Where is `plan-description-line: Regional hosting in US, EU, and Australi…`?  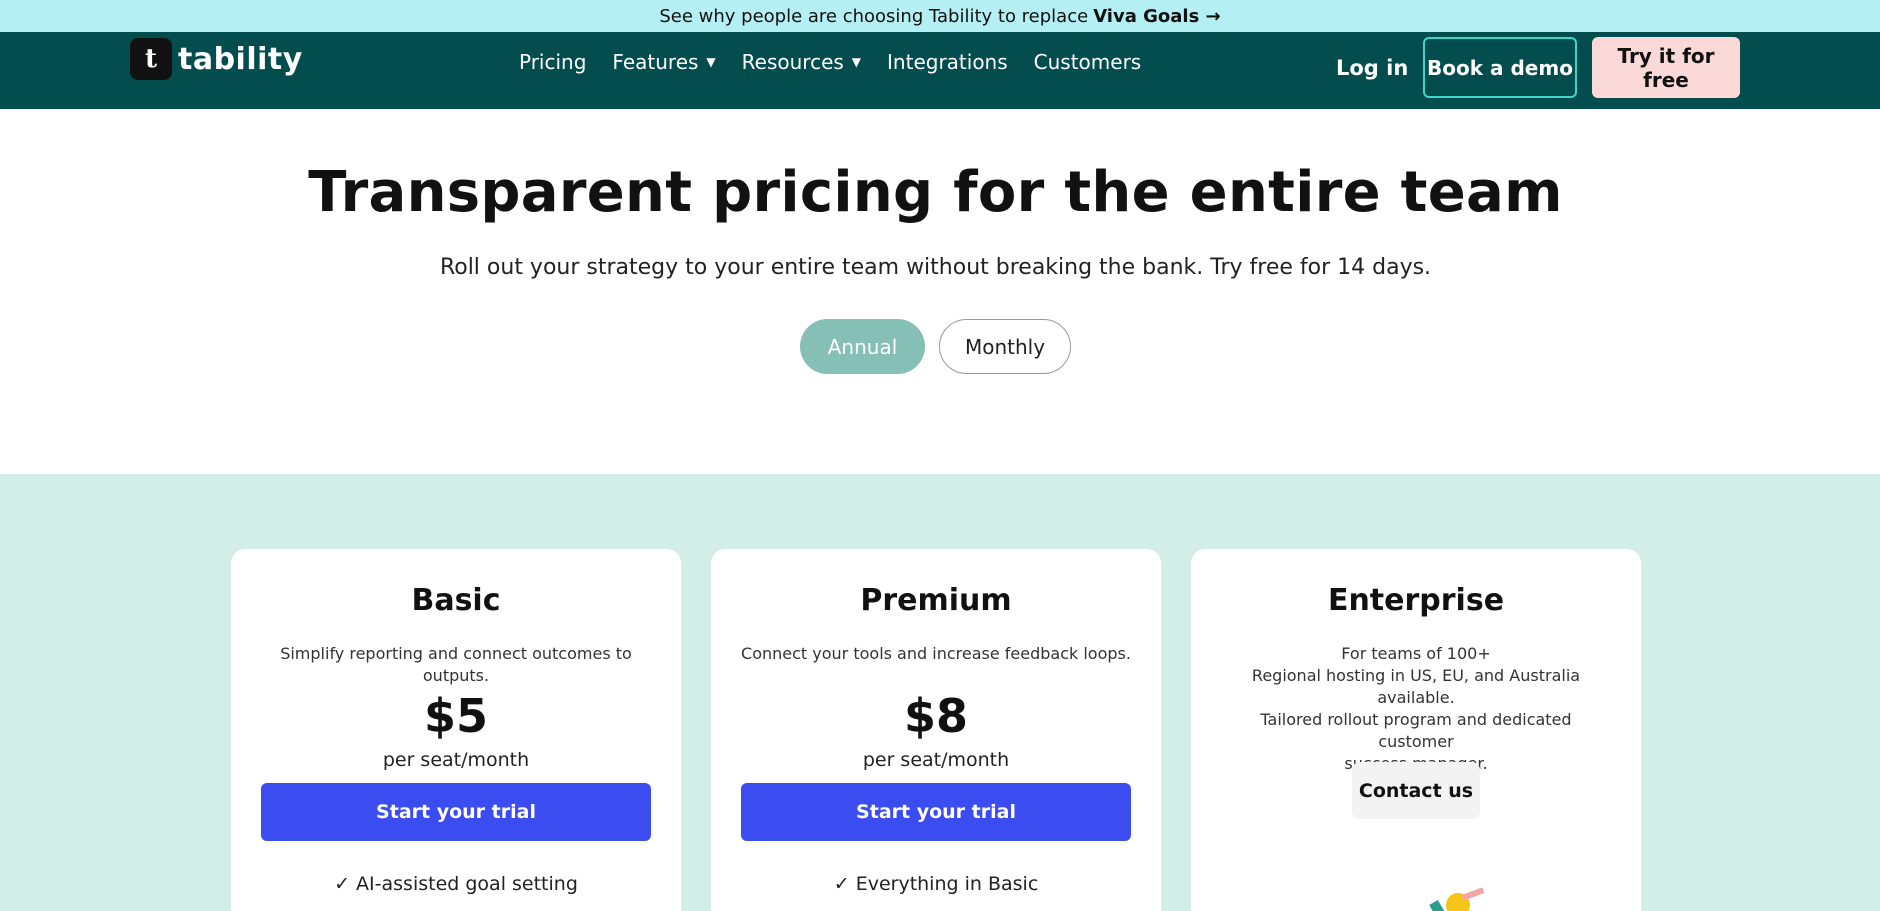 plan-description-line: Regional hosting in US, EU, and Australi… is located at coordinates (1416, 686).